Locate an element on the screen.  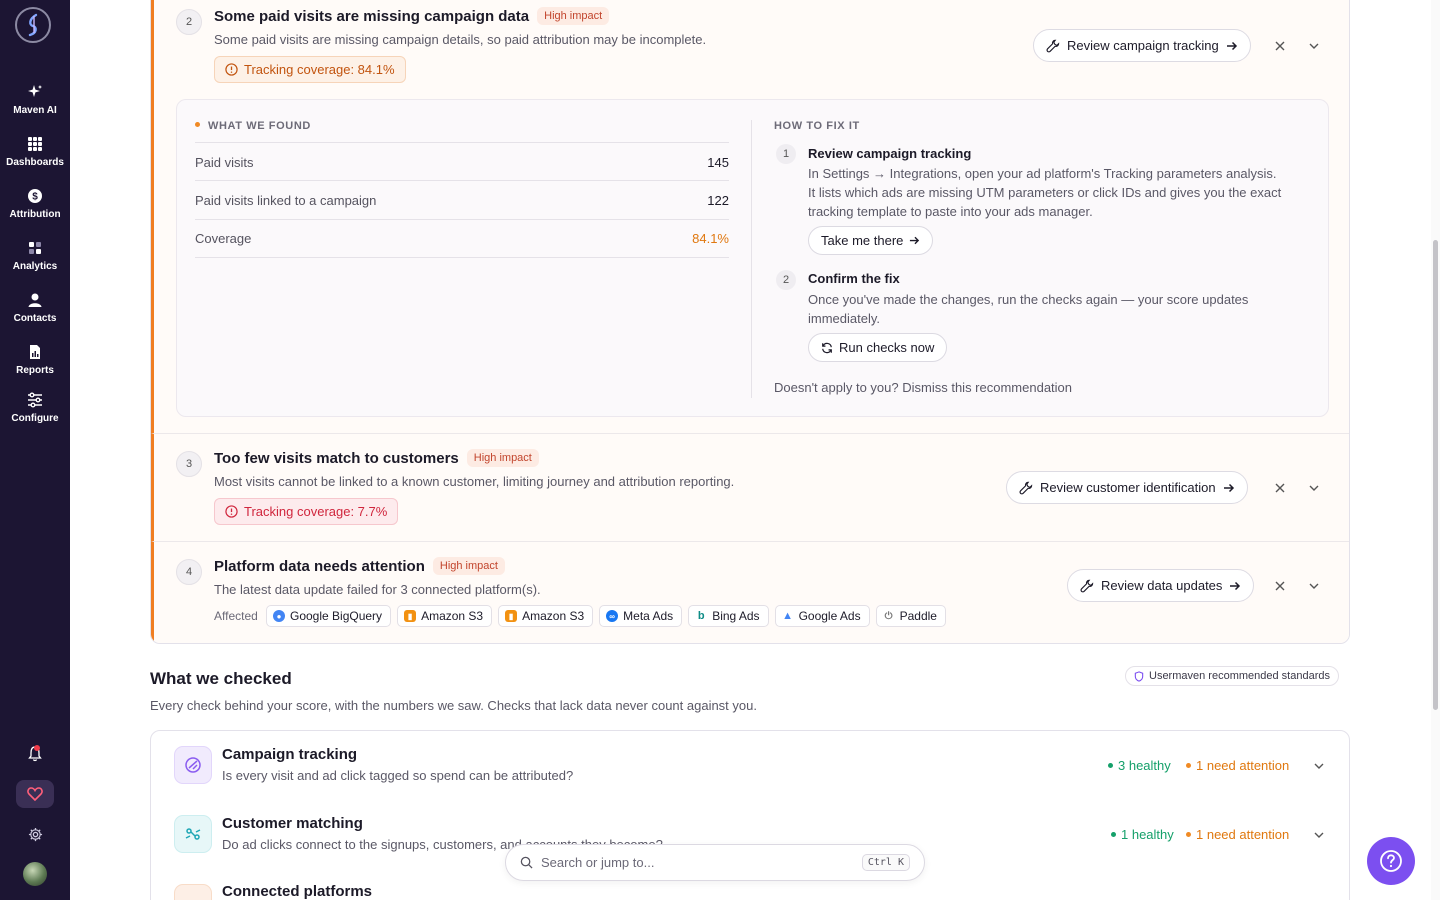
collapse-button is located at coordinates (1314, 46).